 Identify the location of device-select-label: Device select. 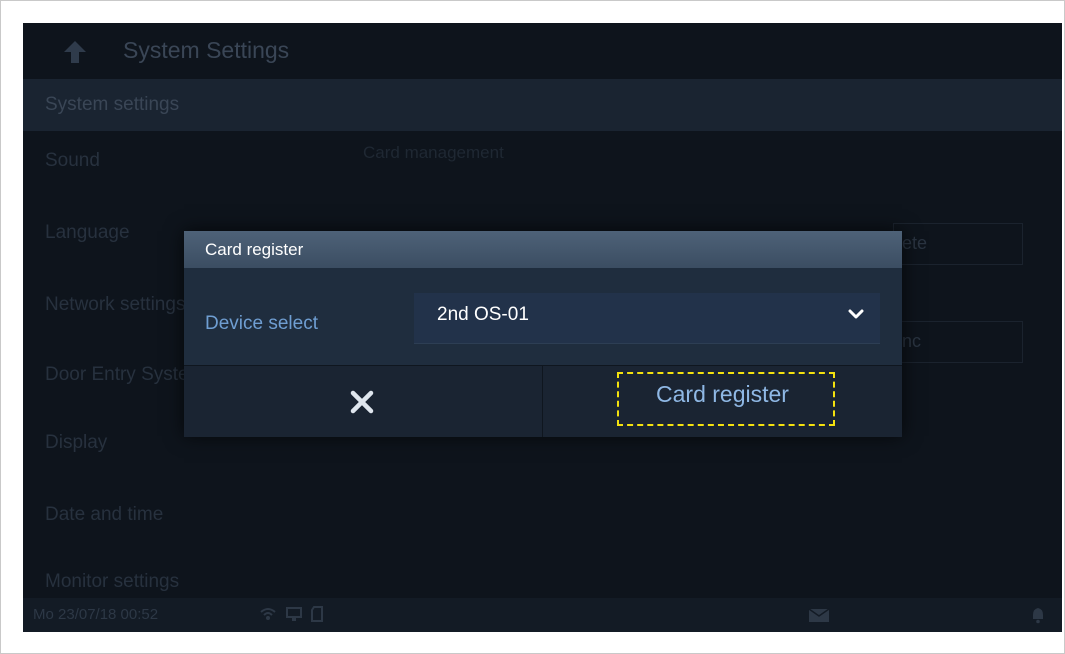
(261, 323).